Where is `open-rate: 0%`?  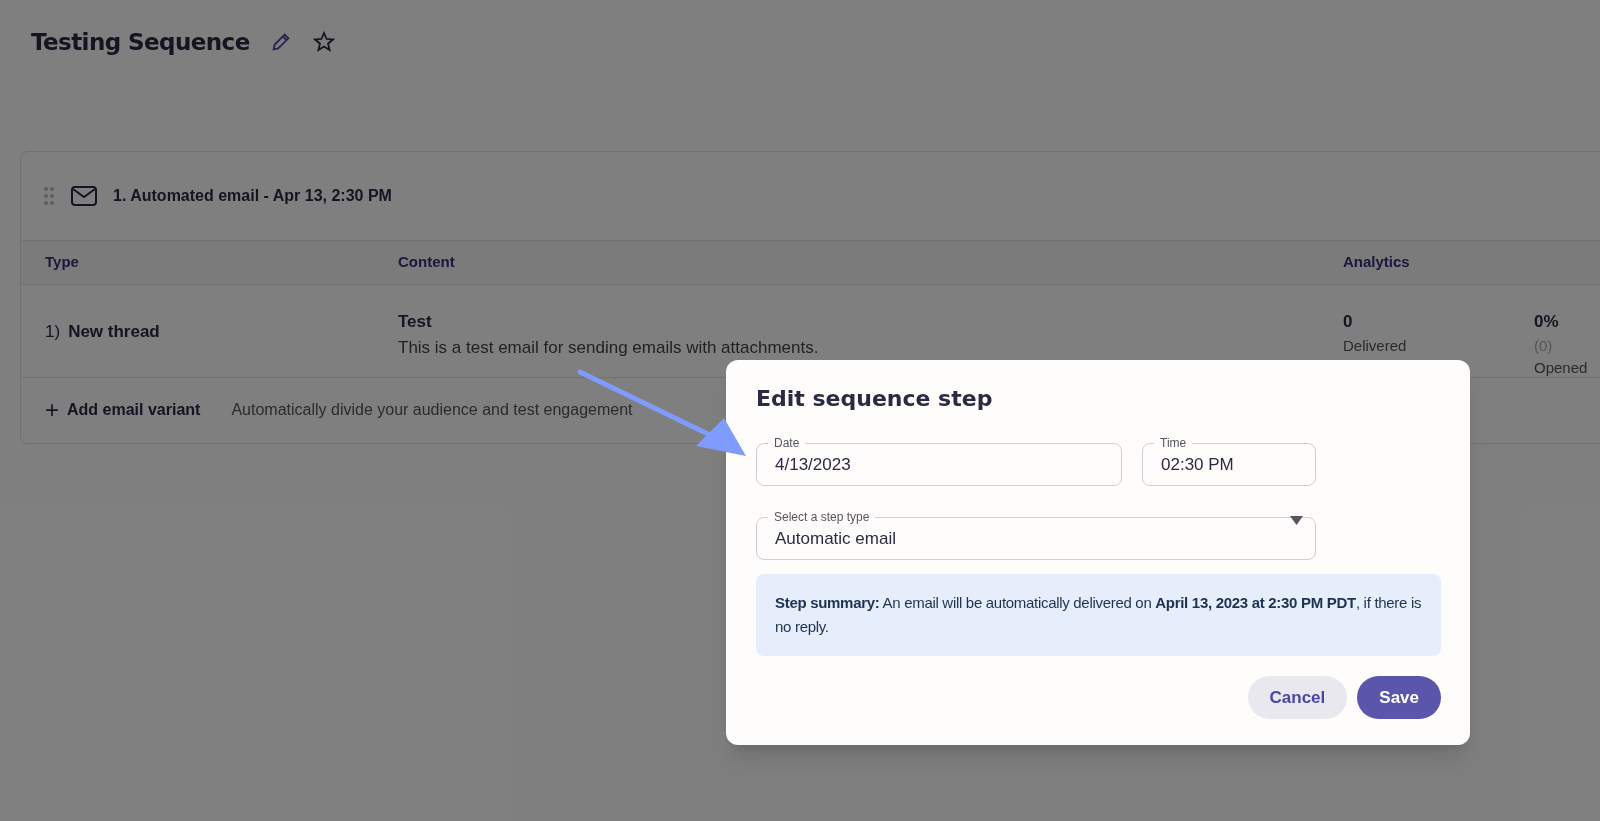
open-rate: 0% is located at coordinates (1547, 322).